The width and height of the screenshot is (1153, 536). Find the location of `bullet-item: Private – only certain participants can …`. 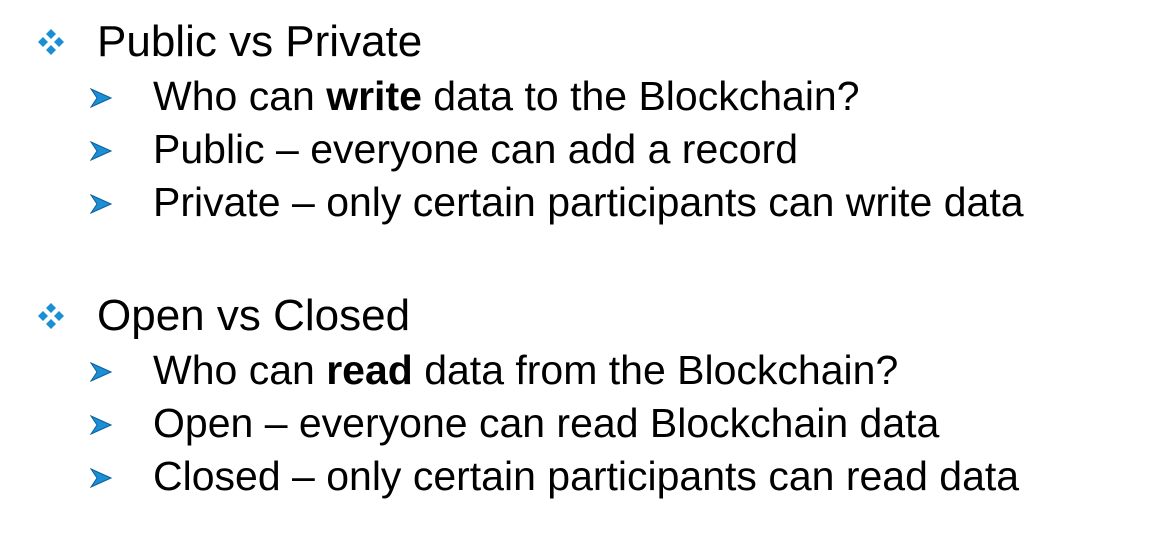

bullet-item: Private – only certain participants can … is located at coordinates (576, 202).